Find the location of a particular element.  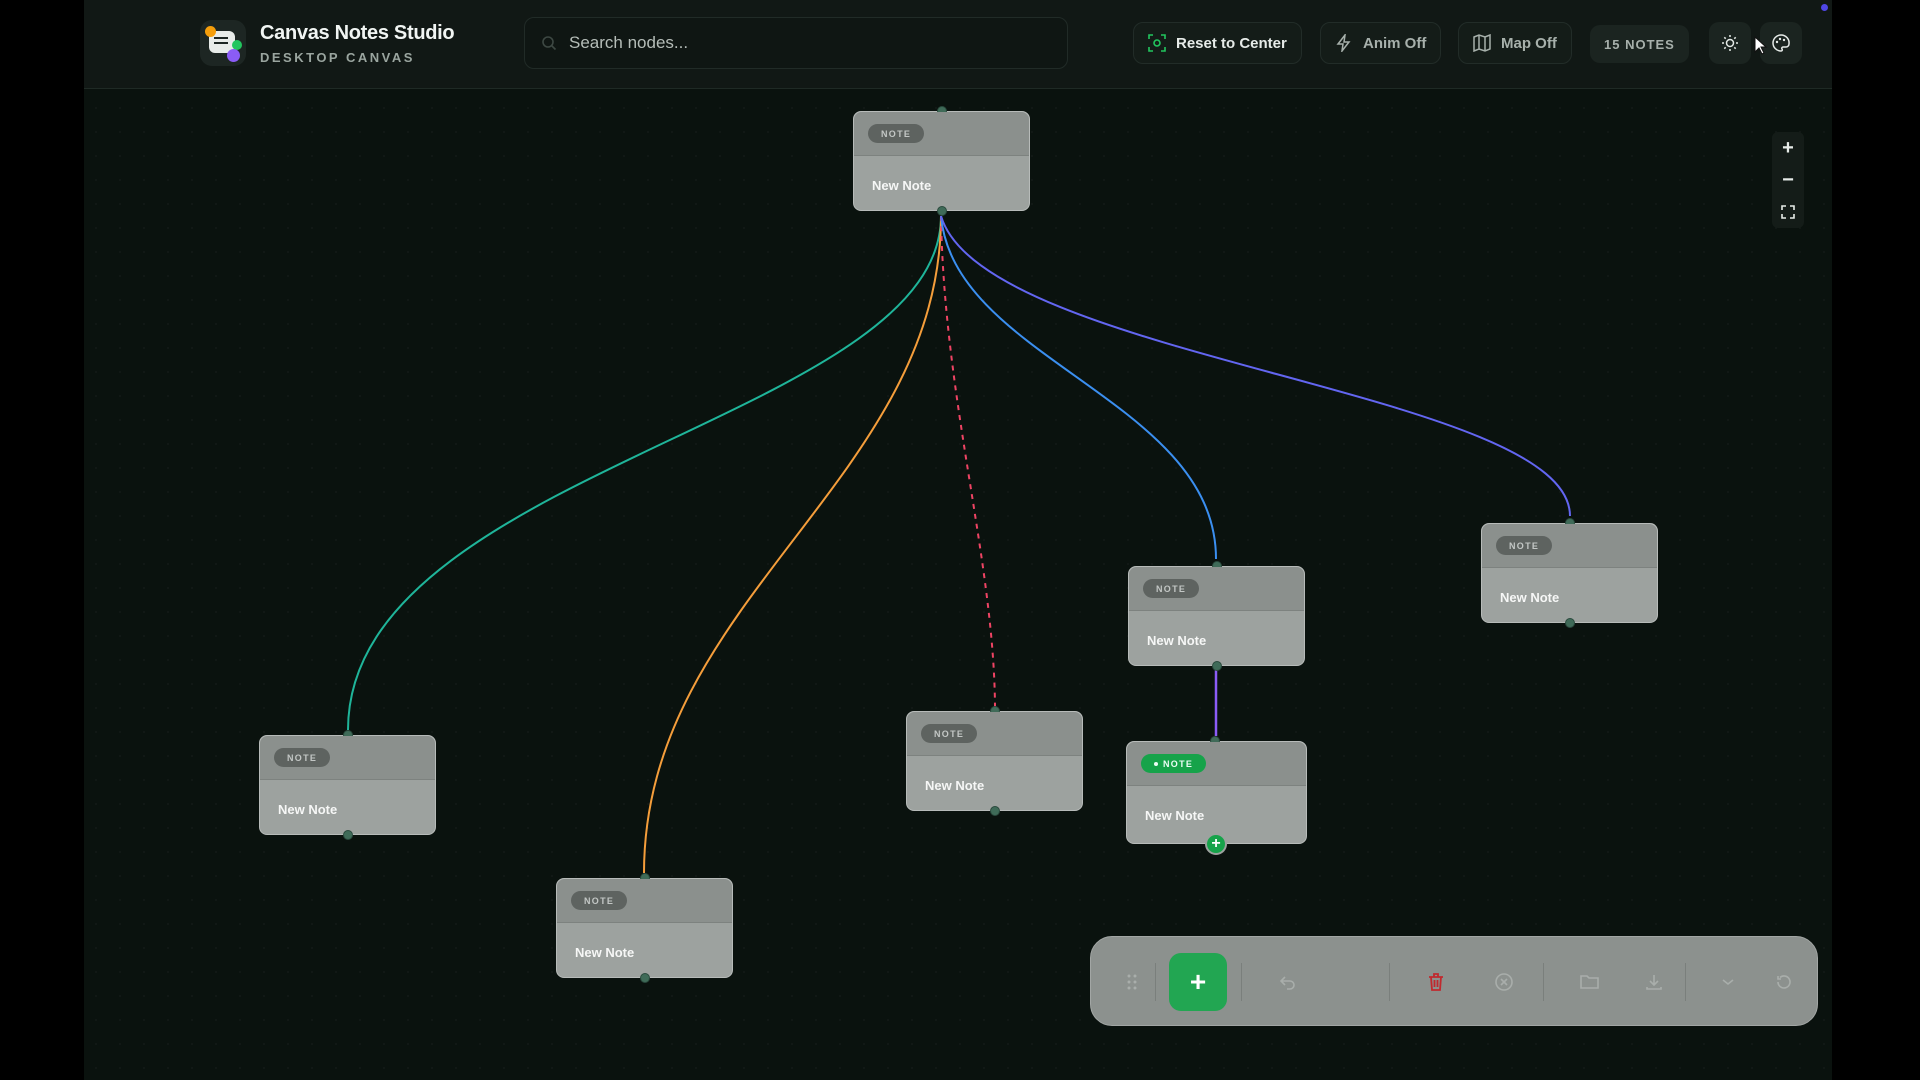

note-node-far-right: NOTE New Note is located at coordinates (1569, 573).